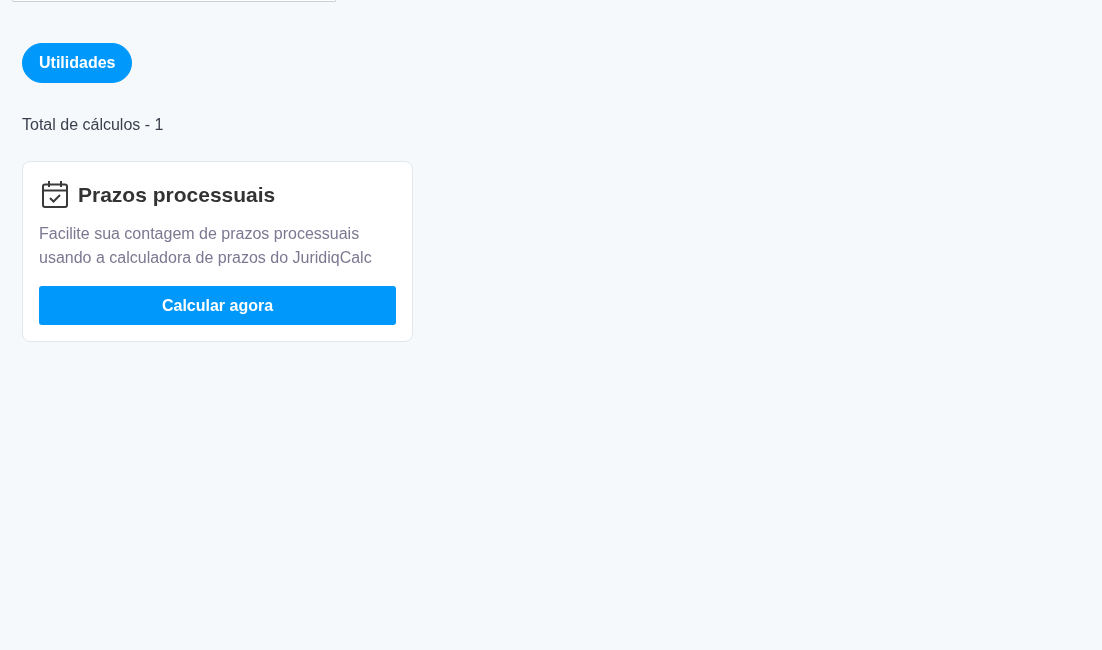 The width and height of the screenshot is (1102, 650). What do you see at coordinates (93, 124) in the screenshot?
I see `total-label: Total de cálculos - 1` at bounding box center [93, 124].